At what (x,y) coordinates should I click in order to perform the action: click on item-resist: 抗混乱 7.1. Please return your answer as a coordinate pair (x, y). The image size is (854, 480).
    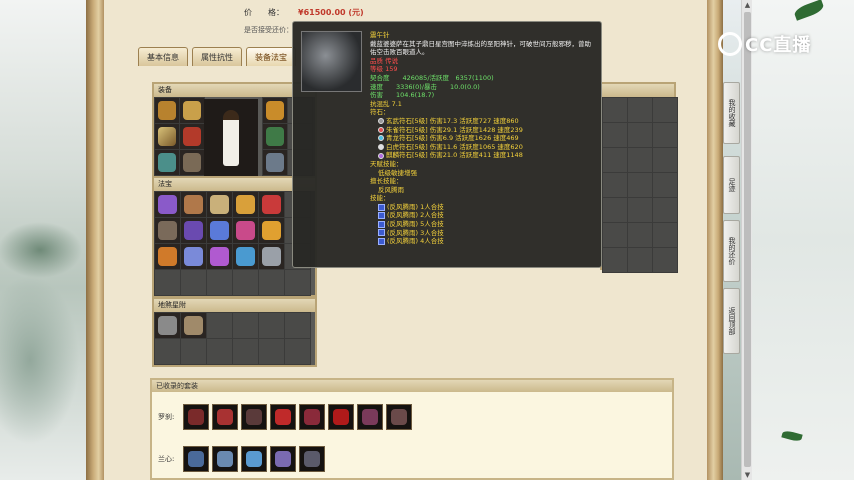
    Looking at the image, I should click on (386, 103).